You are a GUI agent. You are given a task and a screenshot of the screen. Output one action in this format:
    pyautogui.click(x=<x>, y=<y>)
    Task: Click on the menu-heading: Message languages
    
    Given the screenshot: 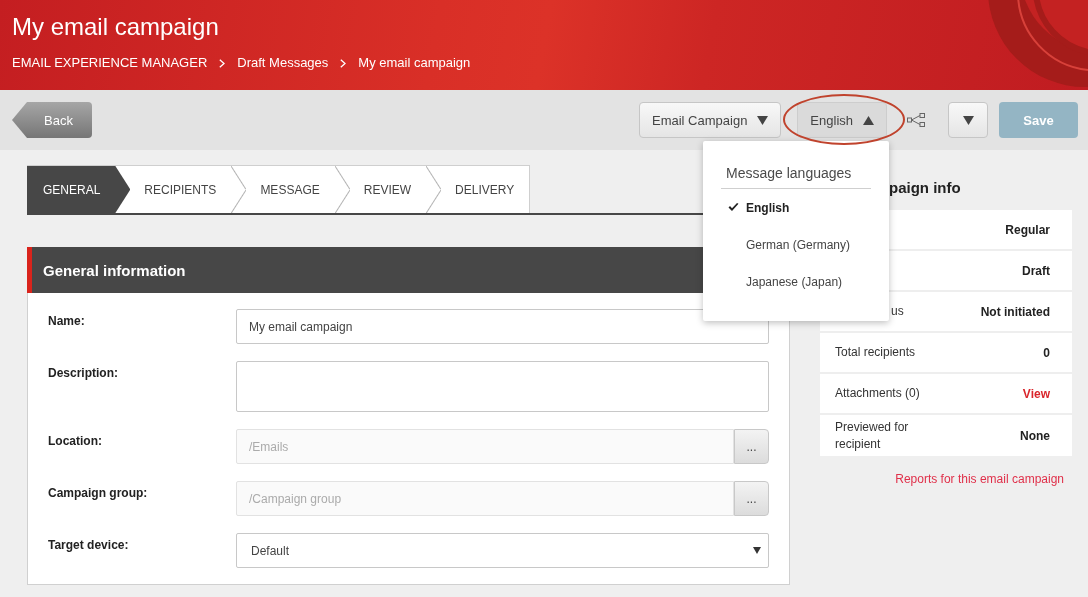 What is the action you would take?
    pyautogui.click(x=796, y=177)
    